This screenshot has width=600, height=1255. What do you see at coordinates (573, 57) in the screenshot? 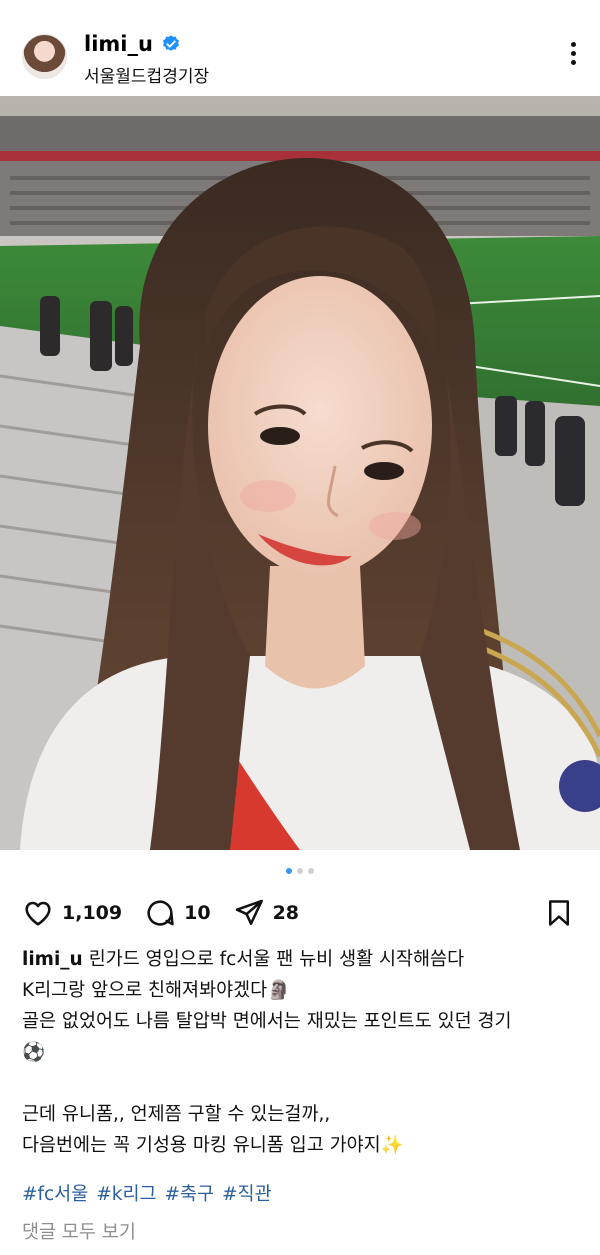
I see `more-icon` at bounding box center [573, 57].